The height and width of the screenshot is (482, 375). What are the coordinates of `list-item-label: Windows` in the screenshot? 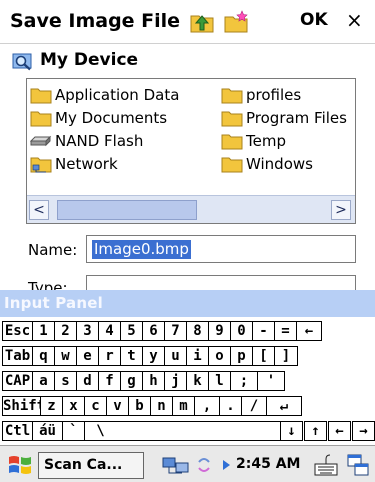 It's located at (279, 164).